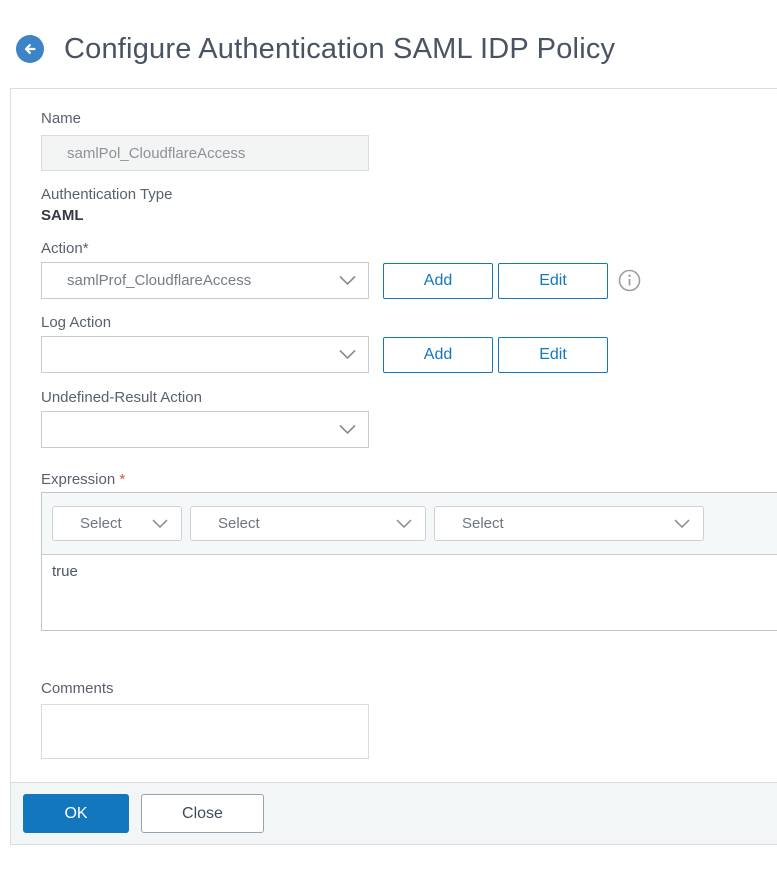 The height and width of the screenshot is (877, 777). I want to click on close-button: Close, so click(202, 813).